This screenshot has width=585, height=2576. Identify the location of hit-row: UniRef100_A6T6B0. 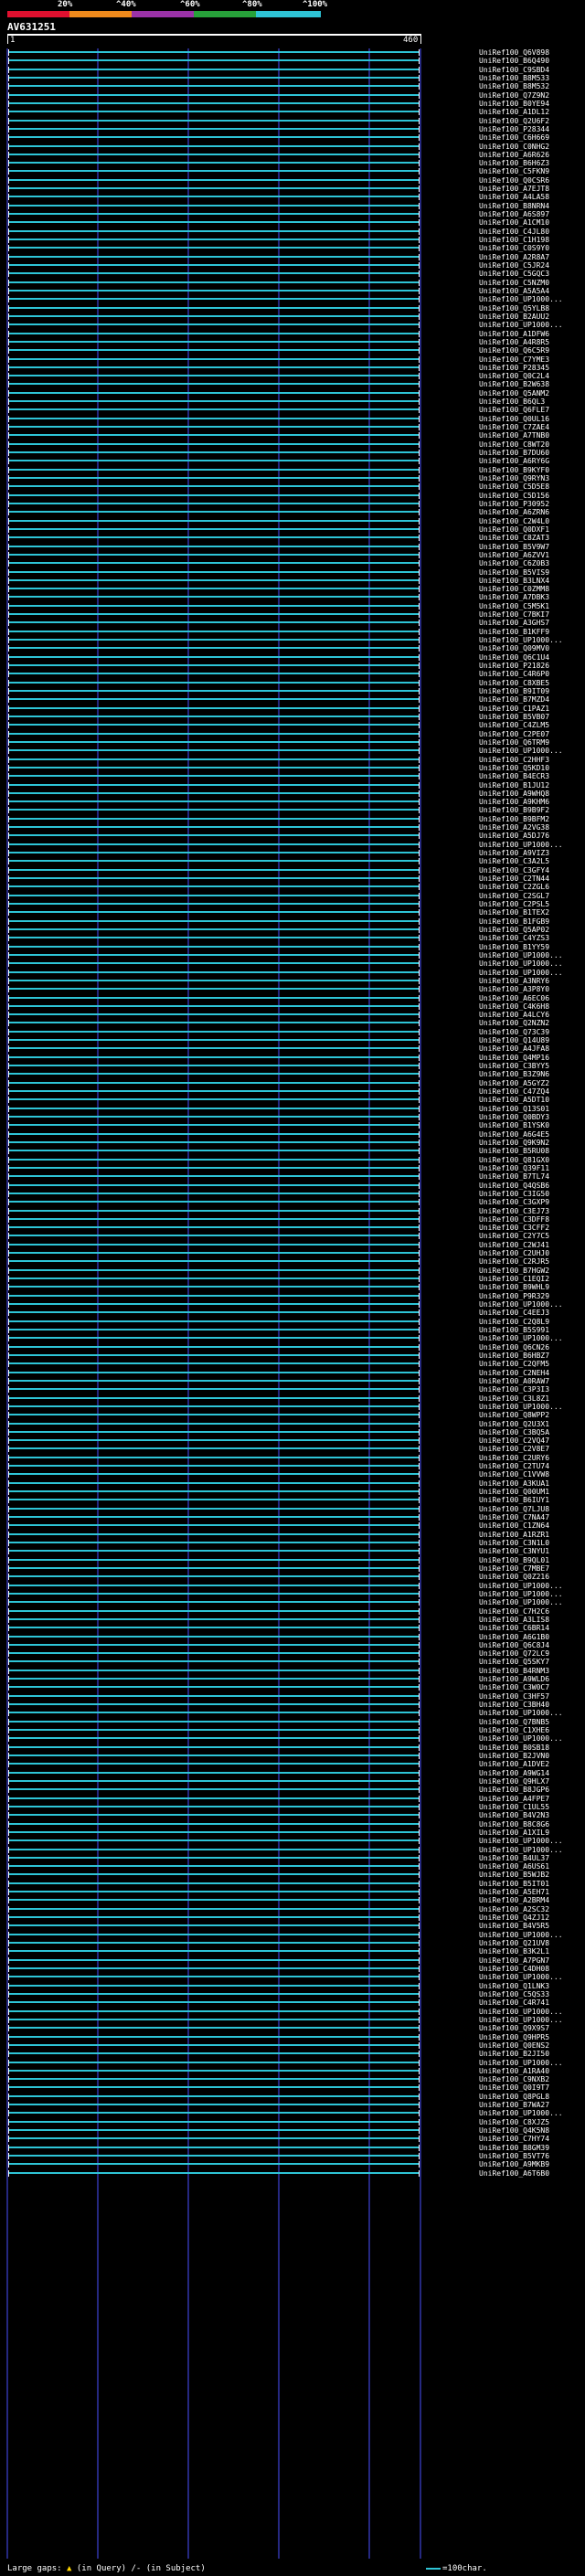
(293, 2173).